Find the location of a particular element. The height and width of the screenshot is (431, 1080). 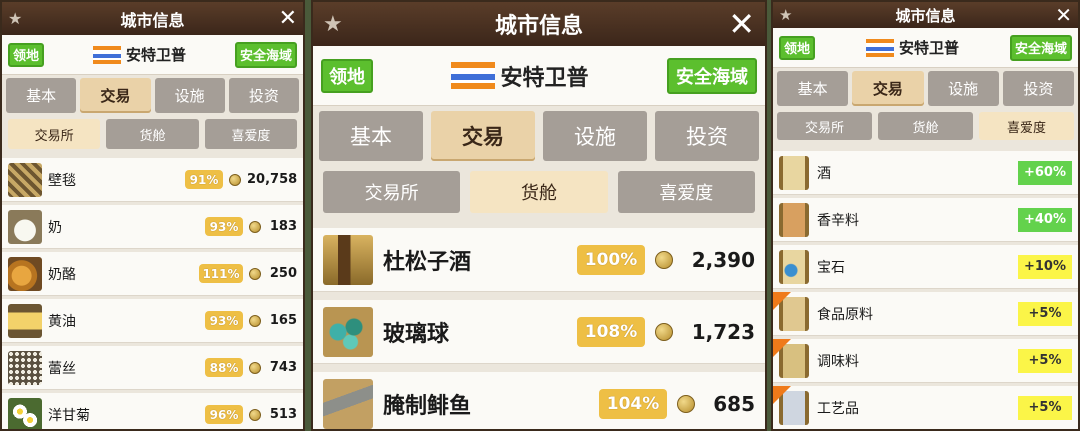

item-price: 250 is located at coordinates (283, 273).